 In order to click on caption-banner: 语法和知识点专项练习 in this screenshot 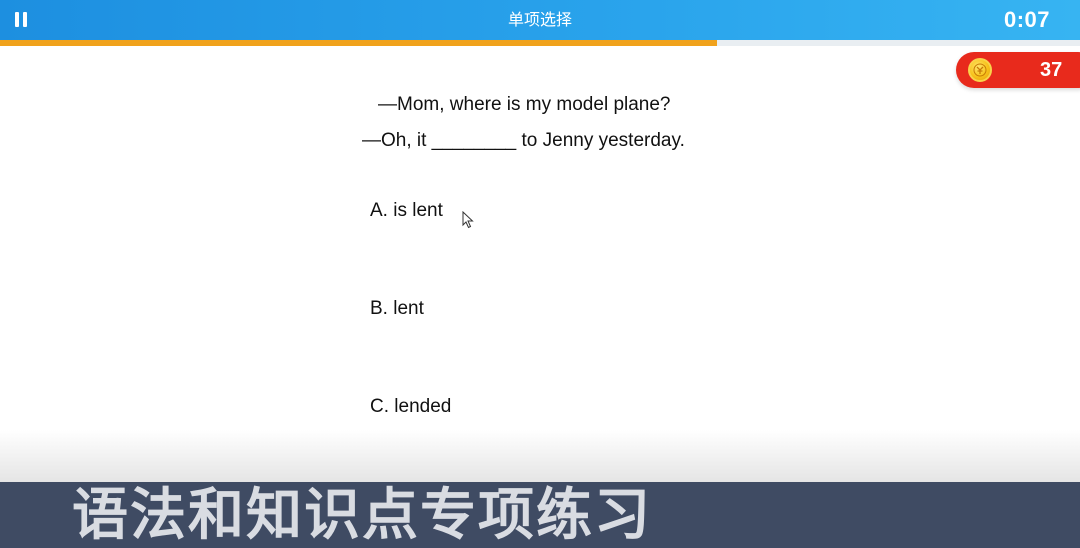, I will do `click(540, 515)`.